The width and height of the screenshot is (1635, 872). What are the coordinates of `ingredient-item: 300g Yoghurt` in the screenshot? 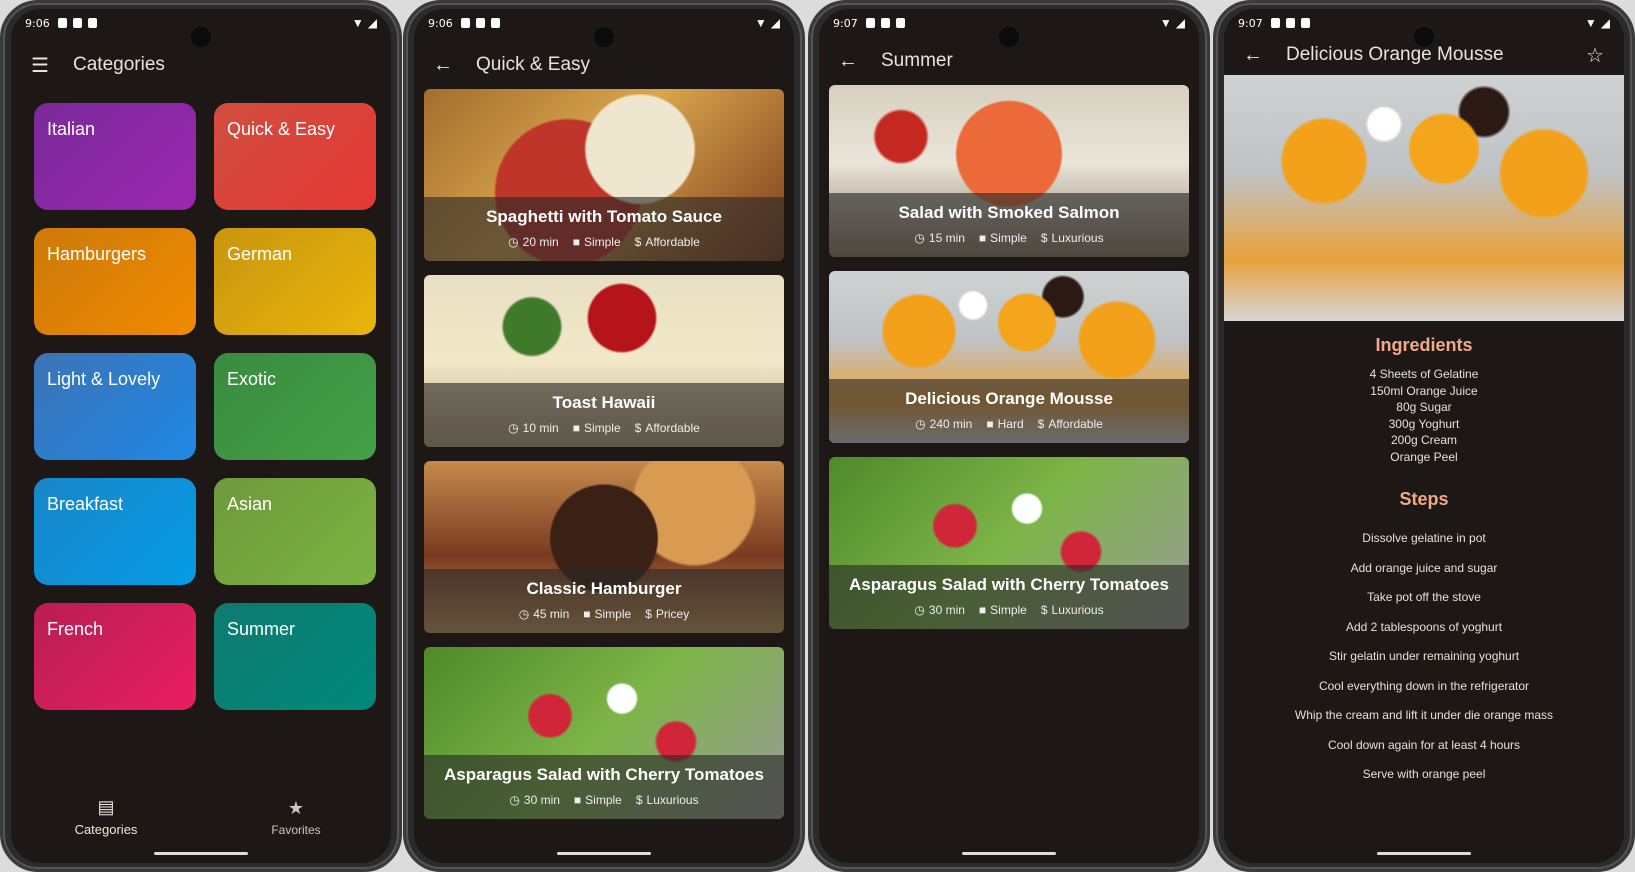 It's located at (1424, 423).